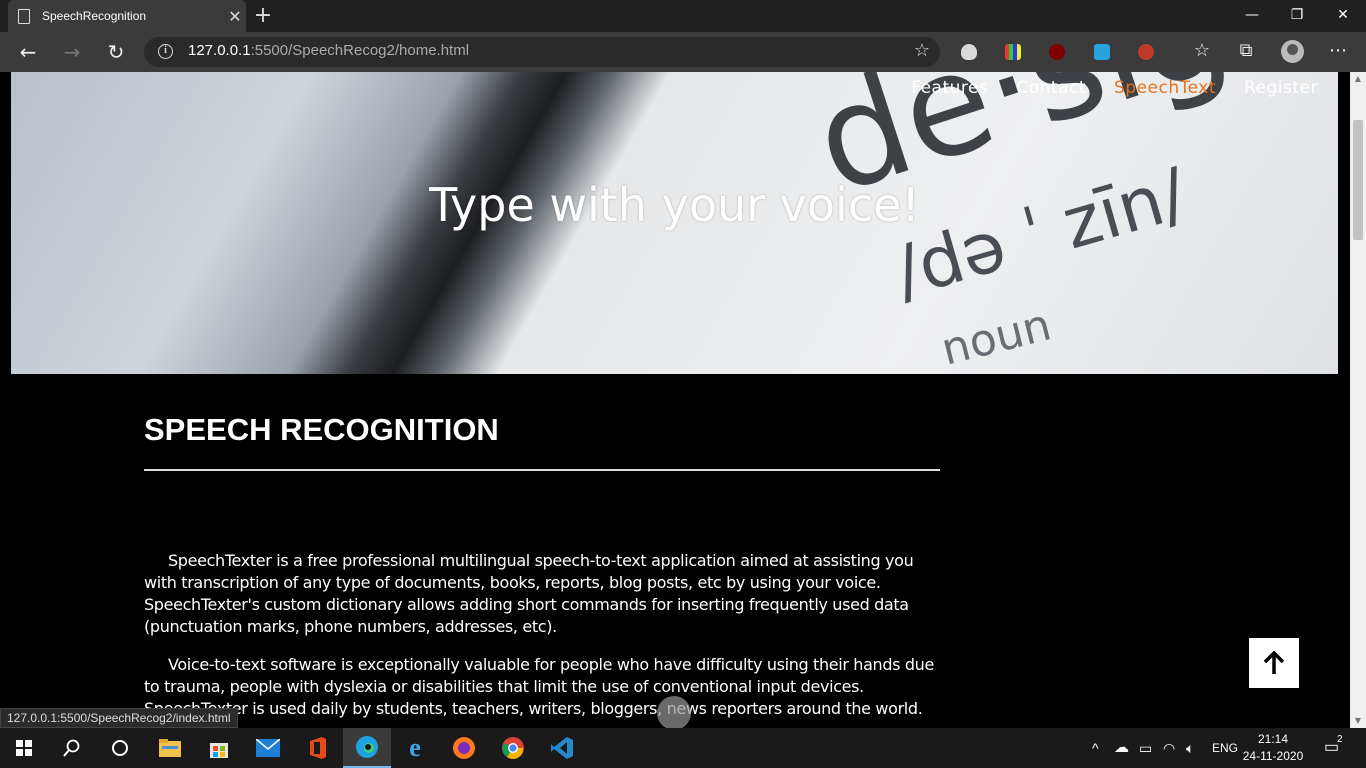  I want to click on chrome-icon, so click(513, 748).